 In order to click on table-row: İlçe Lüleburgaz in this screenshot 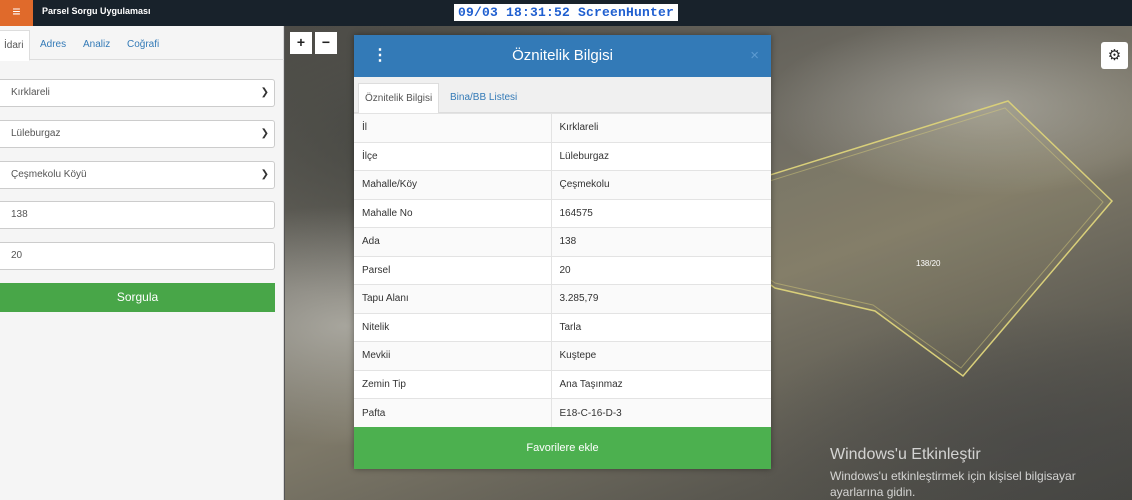, I will do `click(562, 156)`.